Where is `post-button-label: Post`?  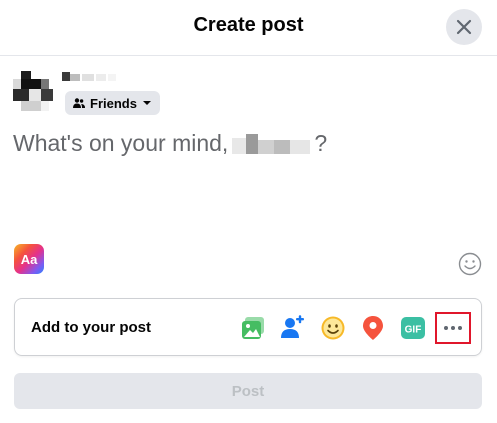
post-button-label: Post is located at coordinates (248, 391).